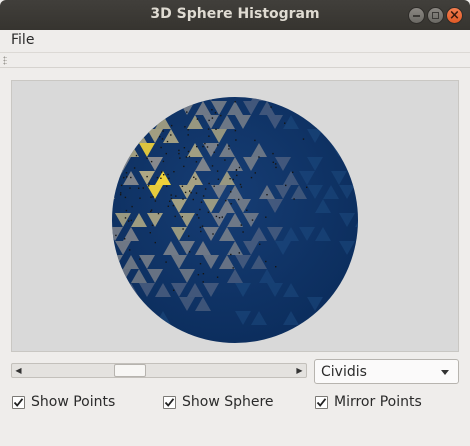 The image size is (470, 446). I want to click on menu-file: File, so click(22, 40).